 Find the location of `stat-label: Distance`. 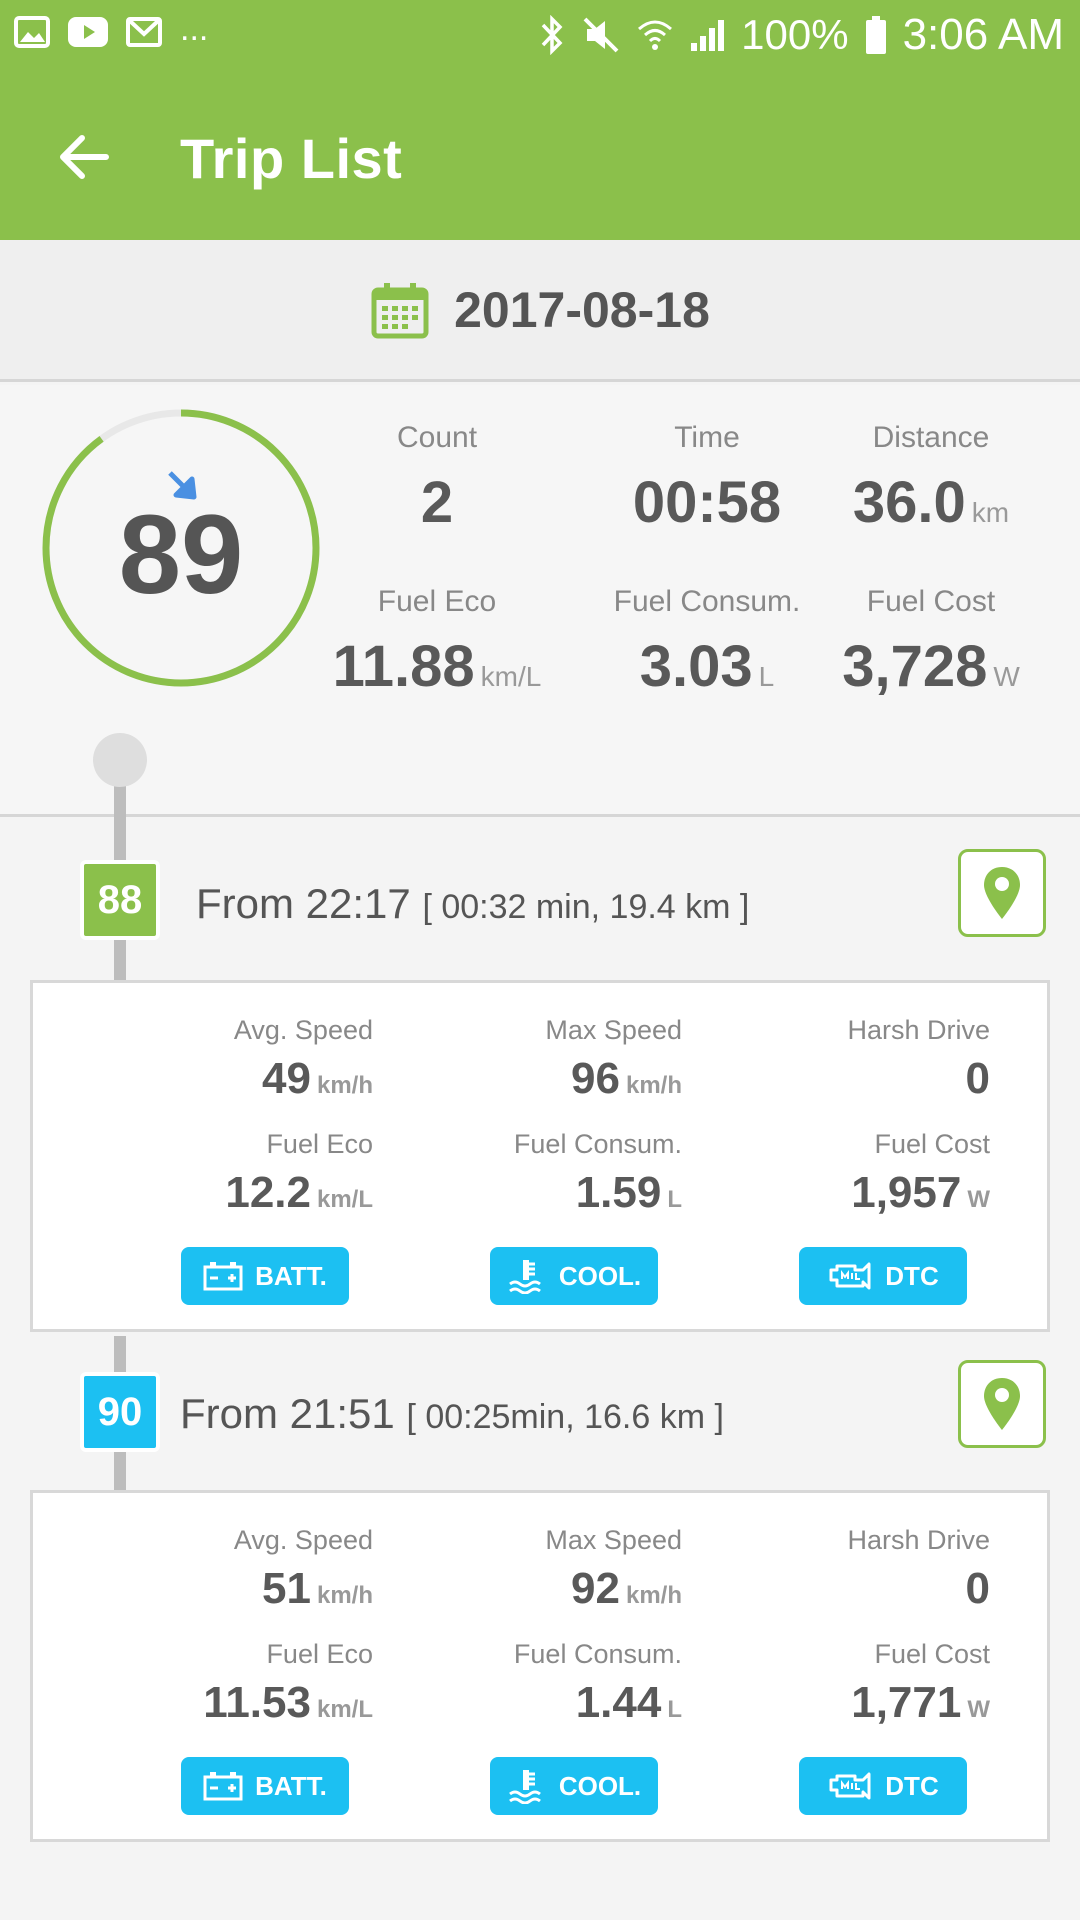

stat-label: Distance is located at coordinates (931, 437).